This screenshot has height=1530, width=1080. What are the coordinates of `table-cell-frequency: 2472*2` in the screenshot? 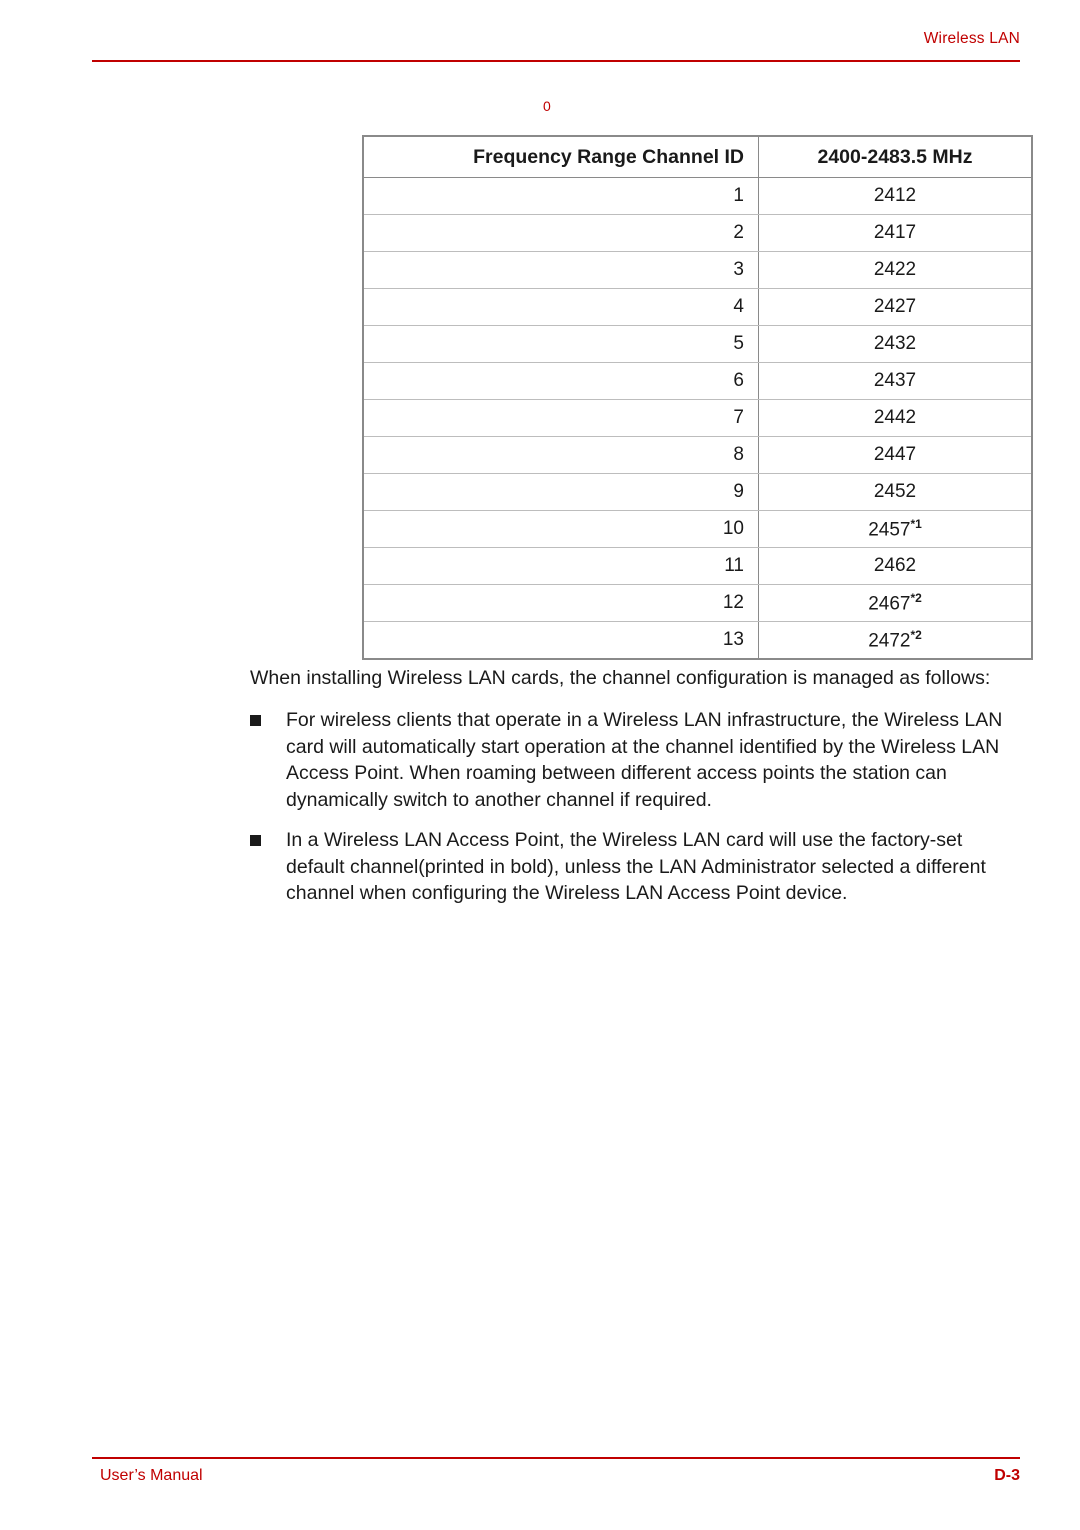 It's located at (895, 640).